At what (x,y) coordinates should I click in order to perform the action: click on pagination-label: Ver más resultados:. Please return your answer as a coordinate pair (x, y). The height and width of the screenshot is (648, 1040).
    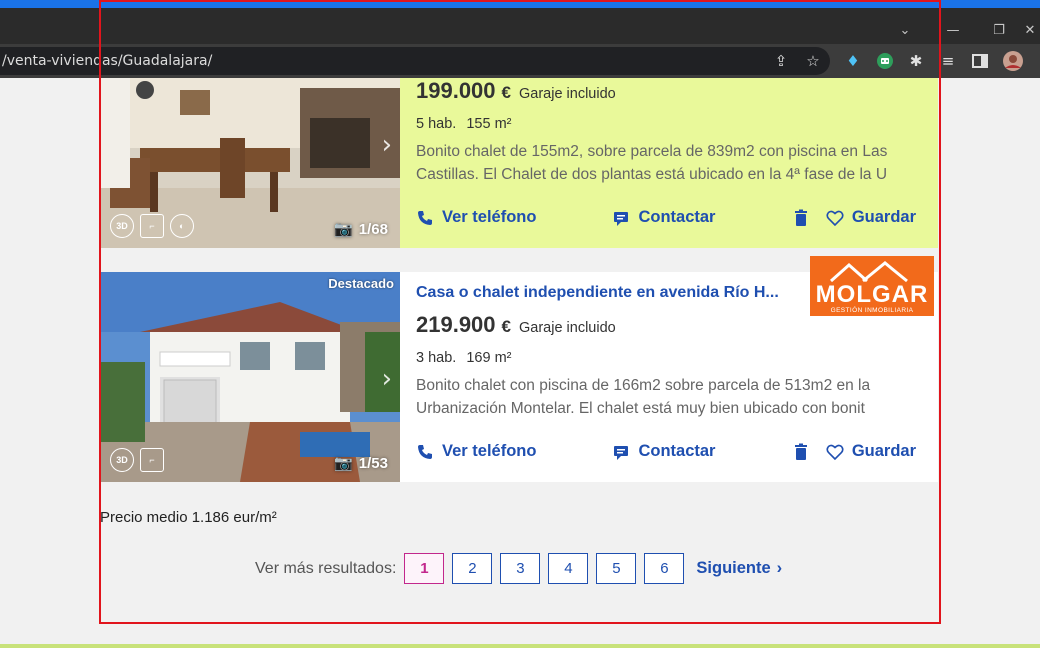
    Looking at the image, I should click on (326, 568).